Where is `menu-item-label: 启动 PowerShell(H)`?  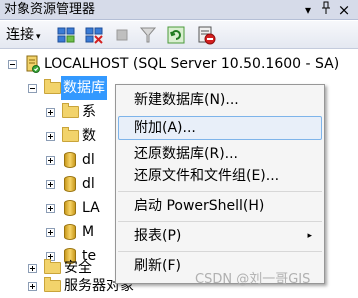
menu-item-label: 启动 PowerShell(H) is located at coordinates (199, 206).